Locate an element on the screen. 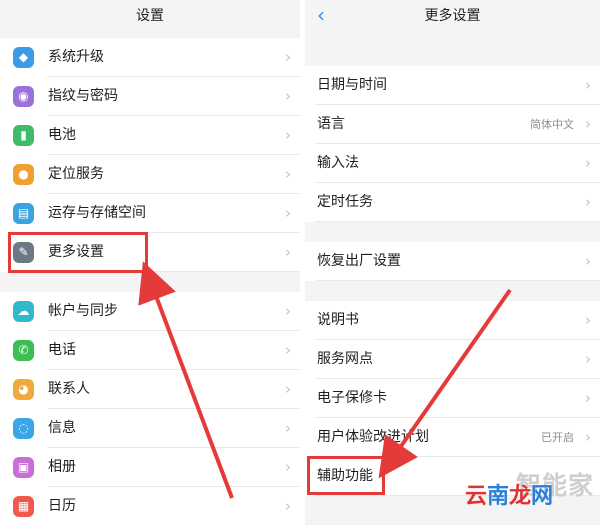 The height and width of the screenshot is (525, 600). settings-item-label: 日历 is located at coordinates (62, 506).